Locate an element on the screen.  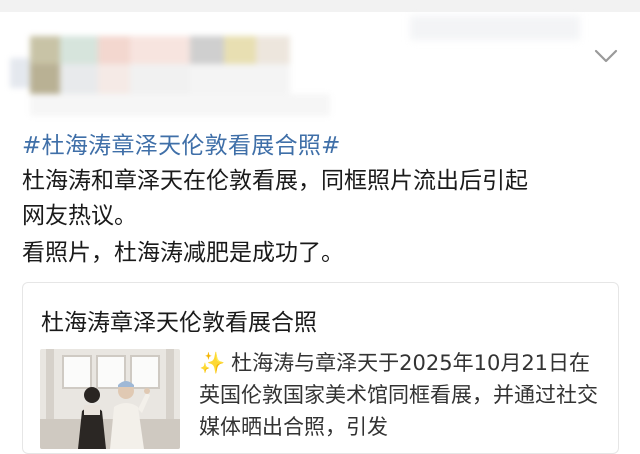
blurred-user-header is located at coordinates (165, 73).